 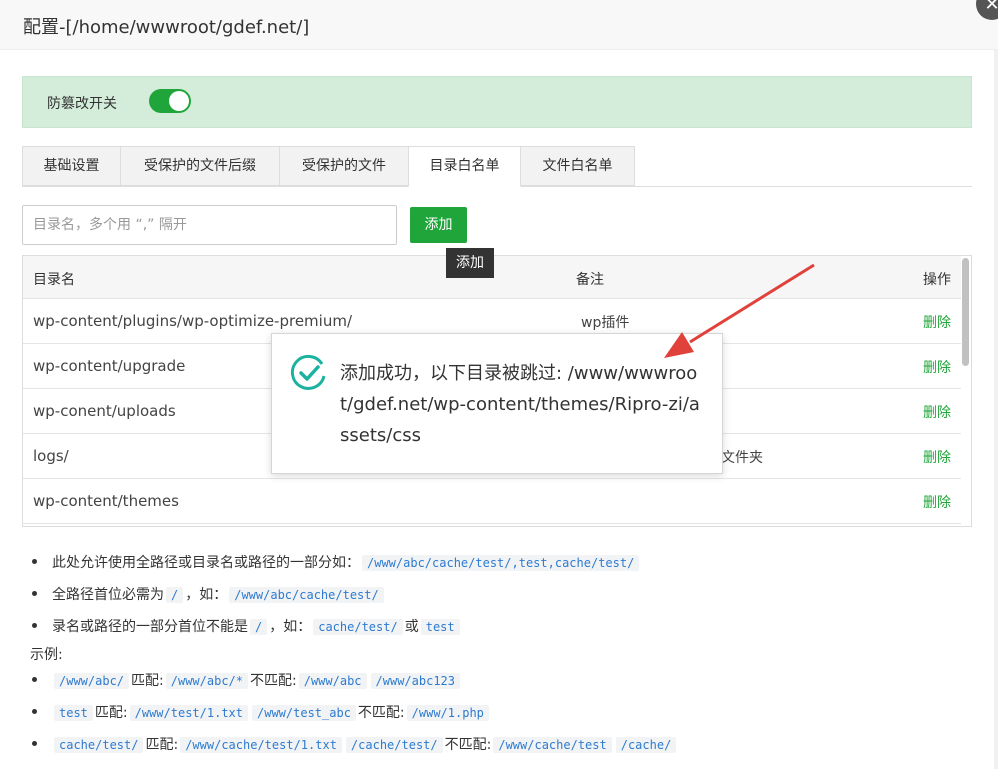 I want to click on toggle-knob, so click(x=179, y=101).